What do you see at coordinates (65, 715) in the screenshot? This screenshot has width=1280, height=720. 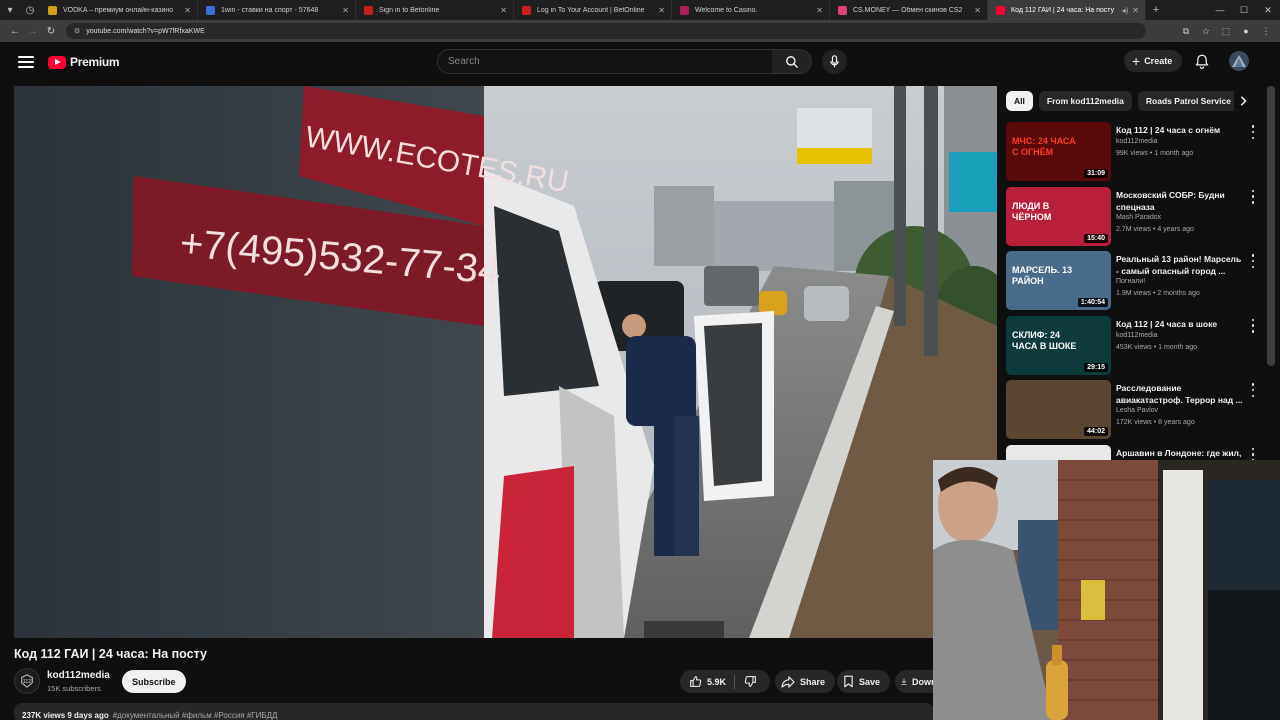 I see `description-stats: 237K views 9 days ago` at bounding box center [65, 715].